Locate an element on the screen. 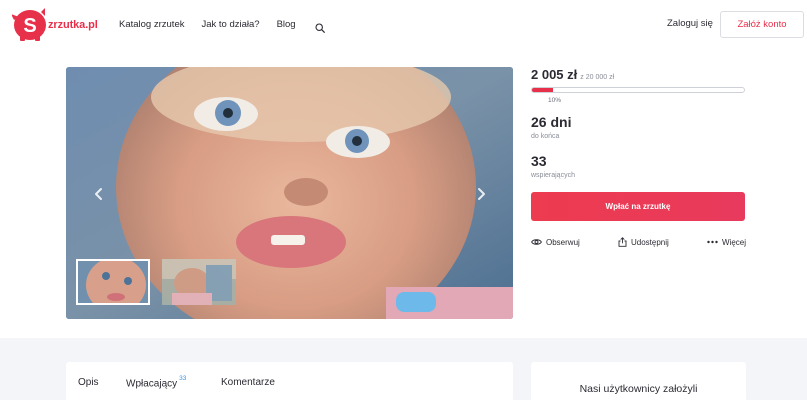  platform-stats-card: Nasi użytkownicy założyli is located at coordinates (638, 381).